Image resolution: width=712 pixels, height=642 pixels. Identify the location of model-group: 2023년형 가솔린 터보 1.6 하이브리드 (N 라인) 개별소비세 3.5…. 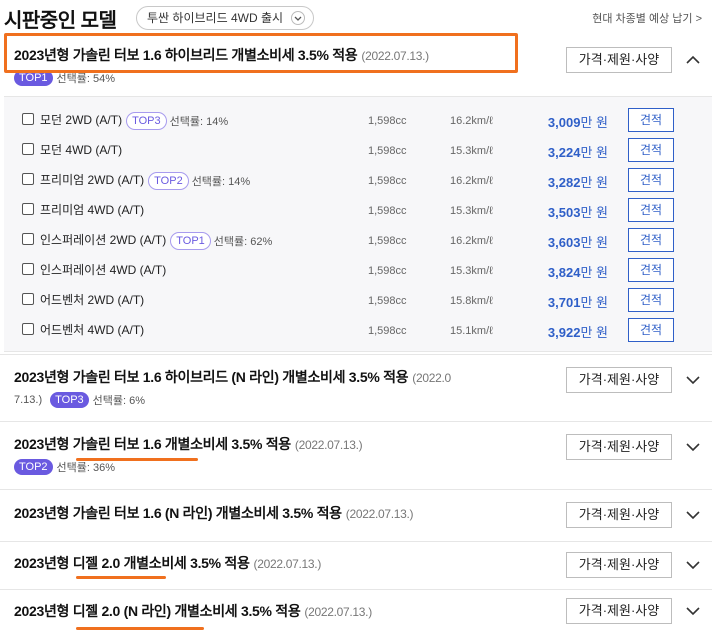
(356, 388).